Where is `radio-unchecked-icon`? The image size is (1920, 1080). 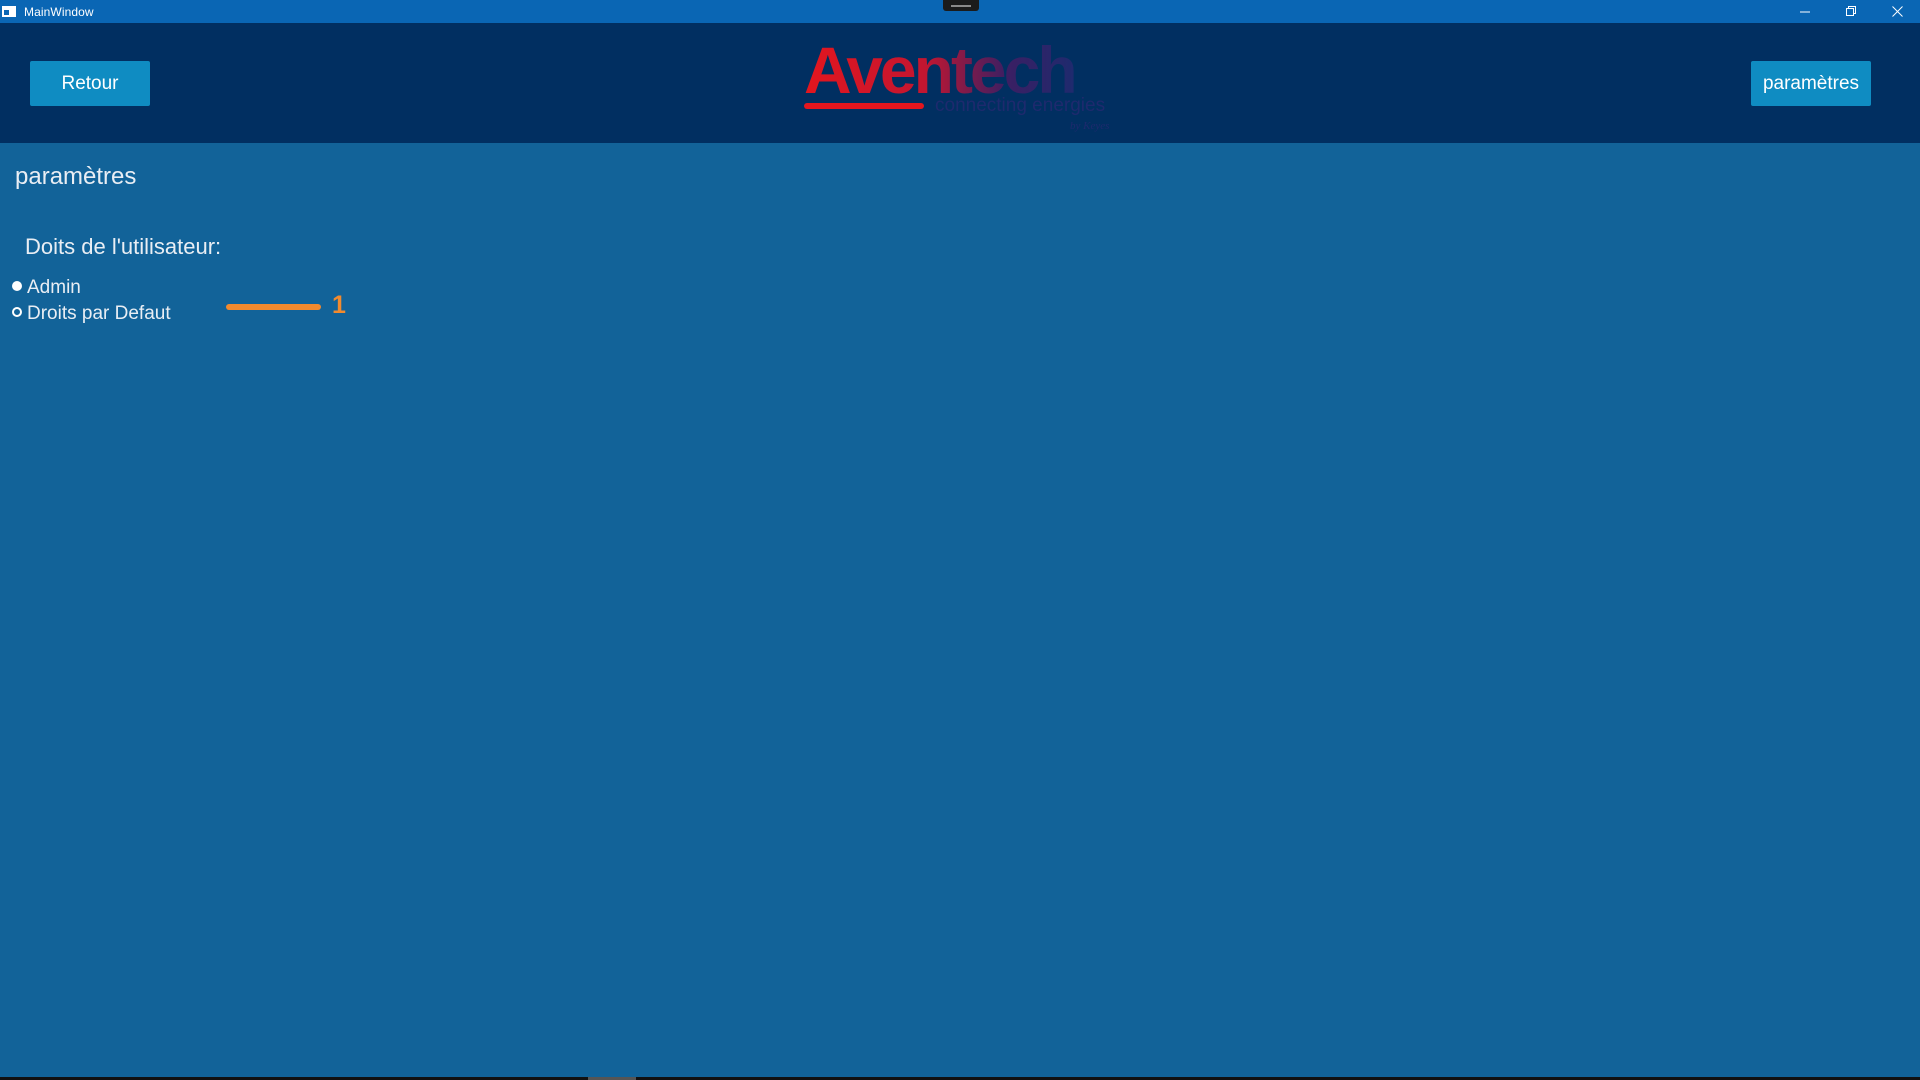
radio-unchecked-icon is located at coordinates (17, 312).